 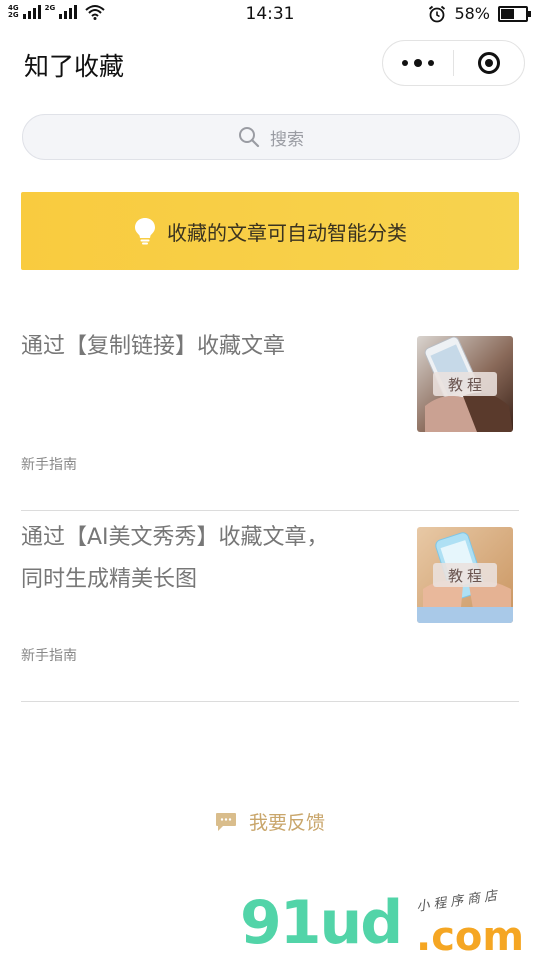 I want to click on search-placeholder: 搜索, so click(x=287, y=139).